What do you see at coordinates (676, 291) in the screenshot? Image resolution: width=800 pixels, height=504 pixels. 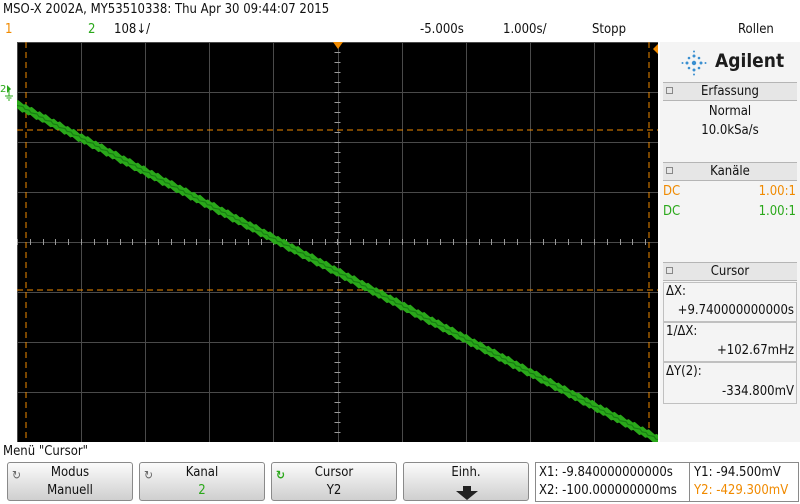 I see `delta-x-label: ΔX:` at bounding box center [676, 291].